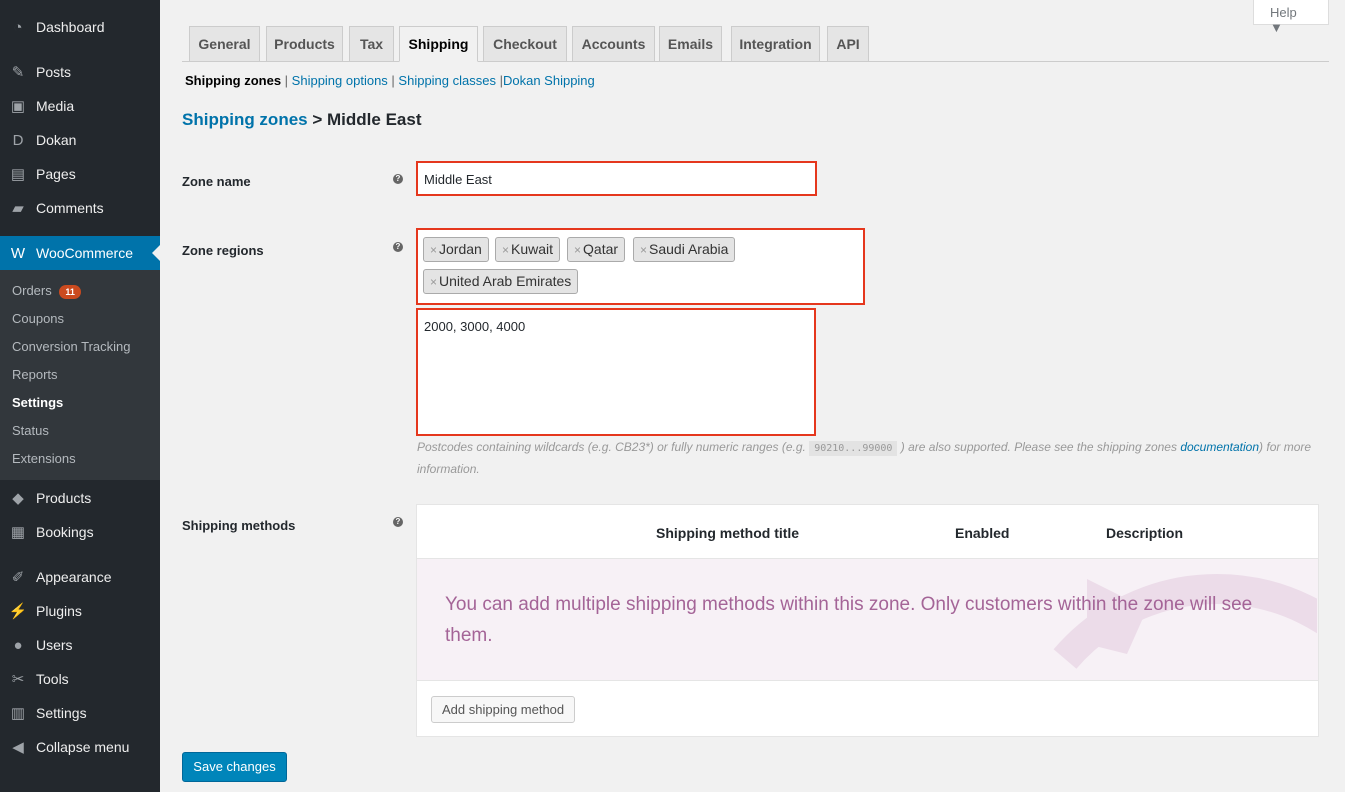 The image size is (1345, 792). Describe the element at coordinates (80, 106) in the screenshot. I see `sidebar-item-media: ▣ Media` at that location.